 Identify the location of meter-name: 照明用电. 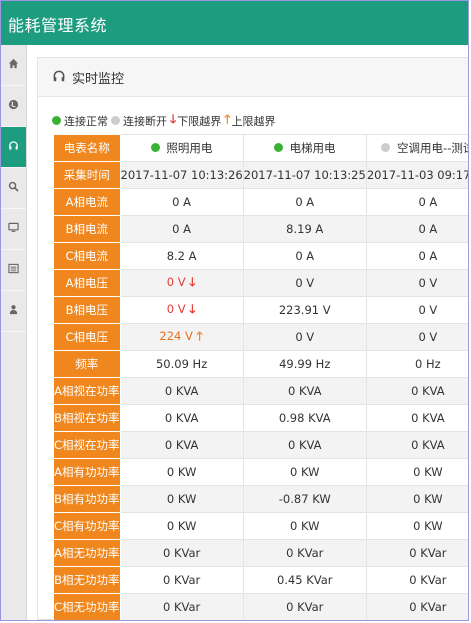
(189, 148).